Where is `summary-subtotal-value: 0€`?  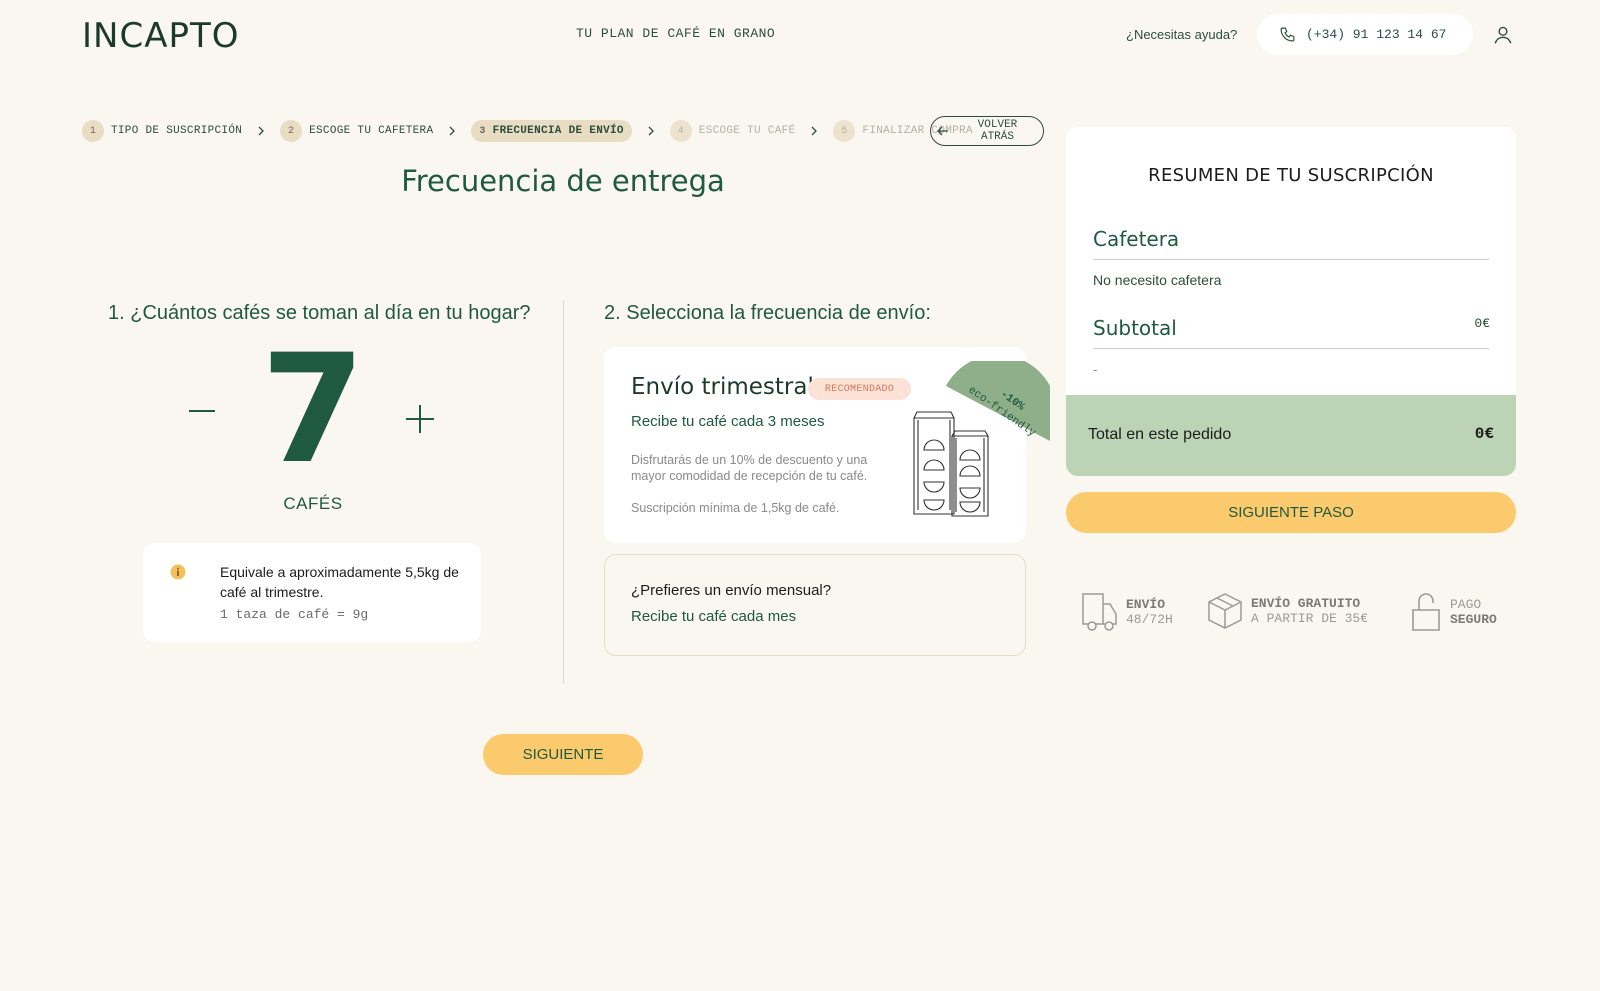
summary-subtotal-value: 0€ is located at coordinates (1482, 323).